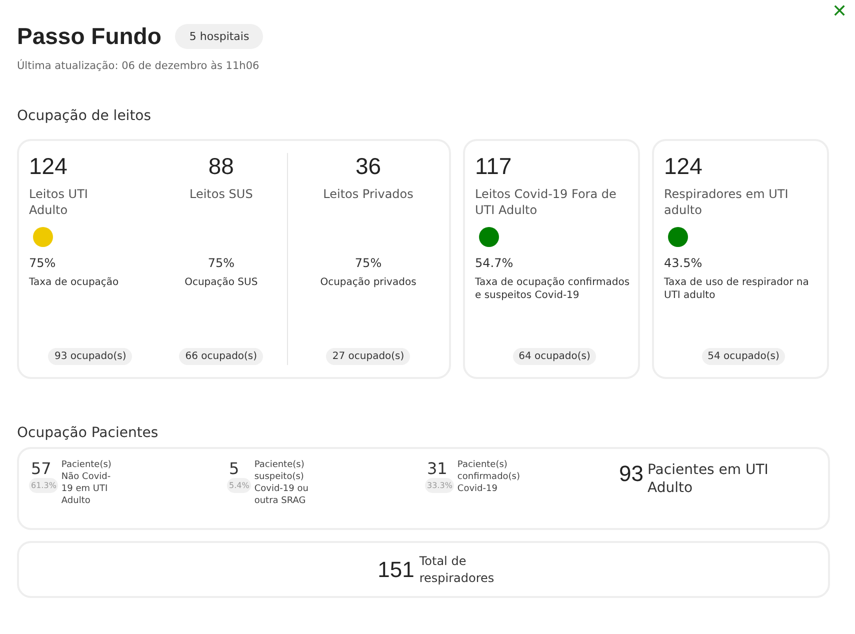 This screenshot has height=634, width=855. What do you see at coordinates (90, 356) in the screenshot?
I see `occupied-count: 93 ocupado(s)` at bounding box center [90, 356].